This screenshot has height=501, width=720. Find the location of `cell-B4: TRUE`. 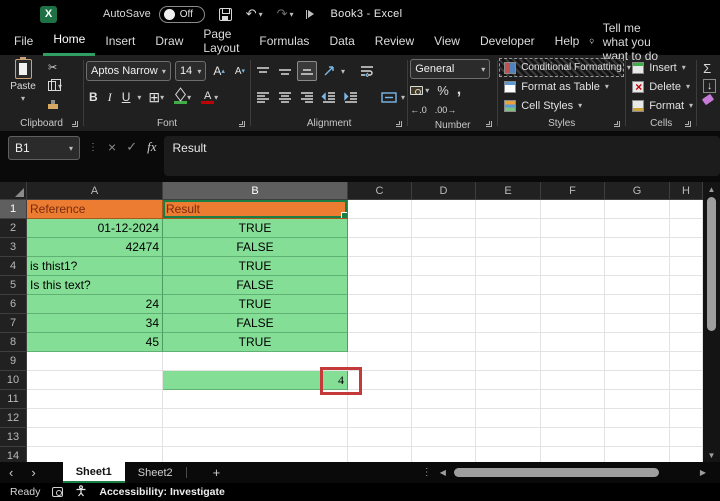

cell-B4: TRUE is located at coordinates (255, 266).